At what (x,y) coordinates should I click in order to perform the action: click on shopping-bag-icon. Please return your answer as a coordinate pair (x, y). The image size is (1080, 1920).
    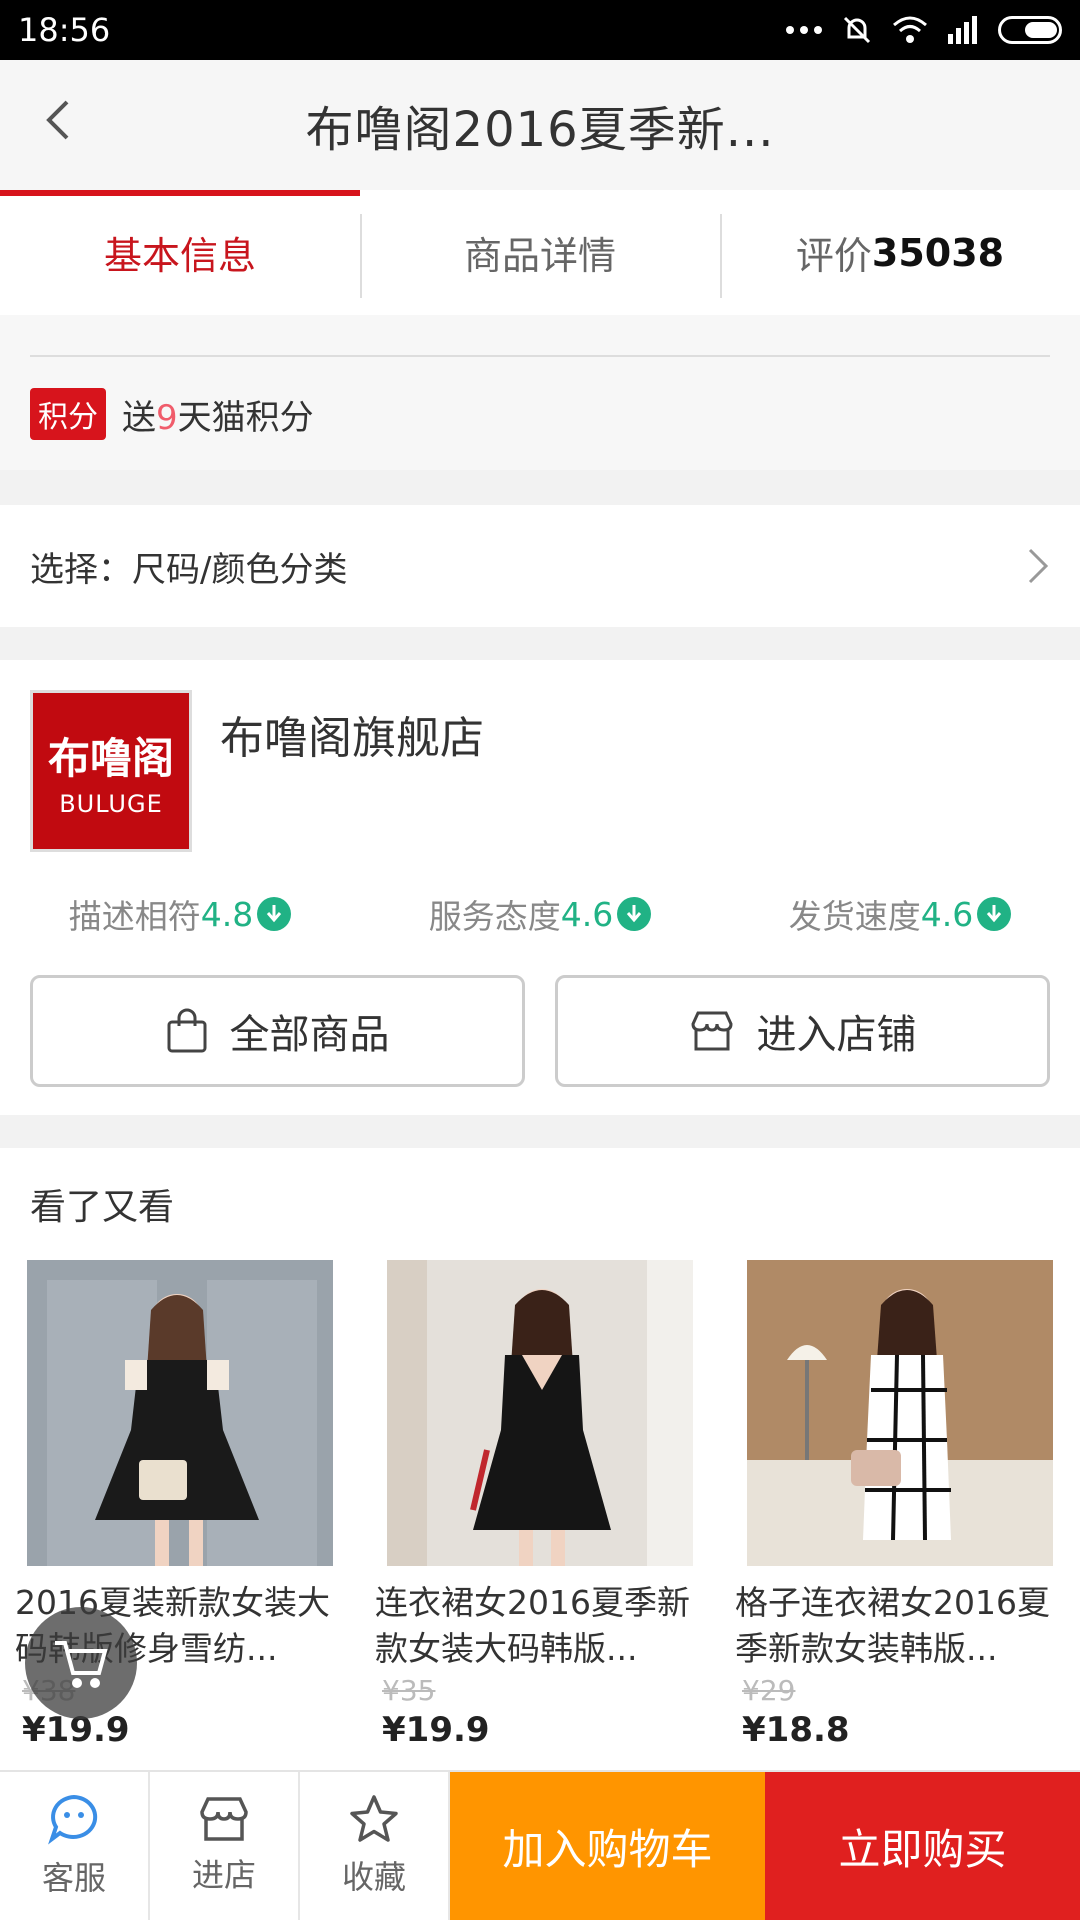
    Looking at the image, I should click on (186, 1030).